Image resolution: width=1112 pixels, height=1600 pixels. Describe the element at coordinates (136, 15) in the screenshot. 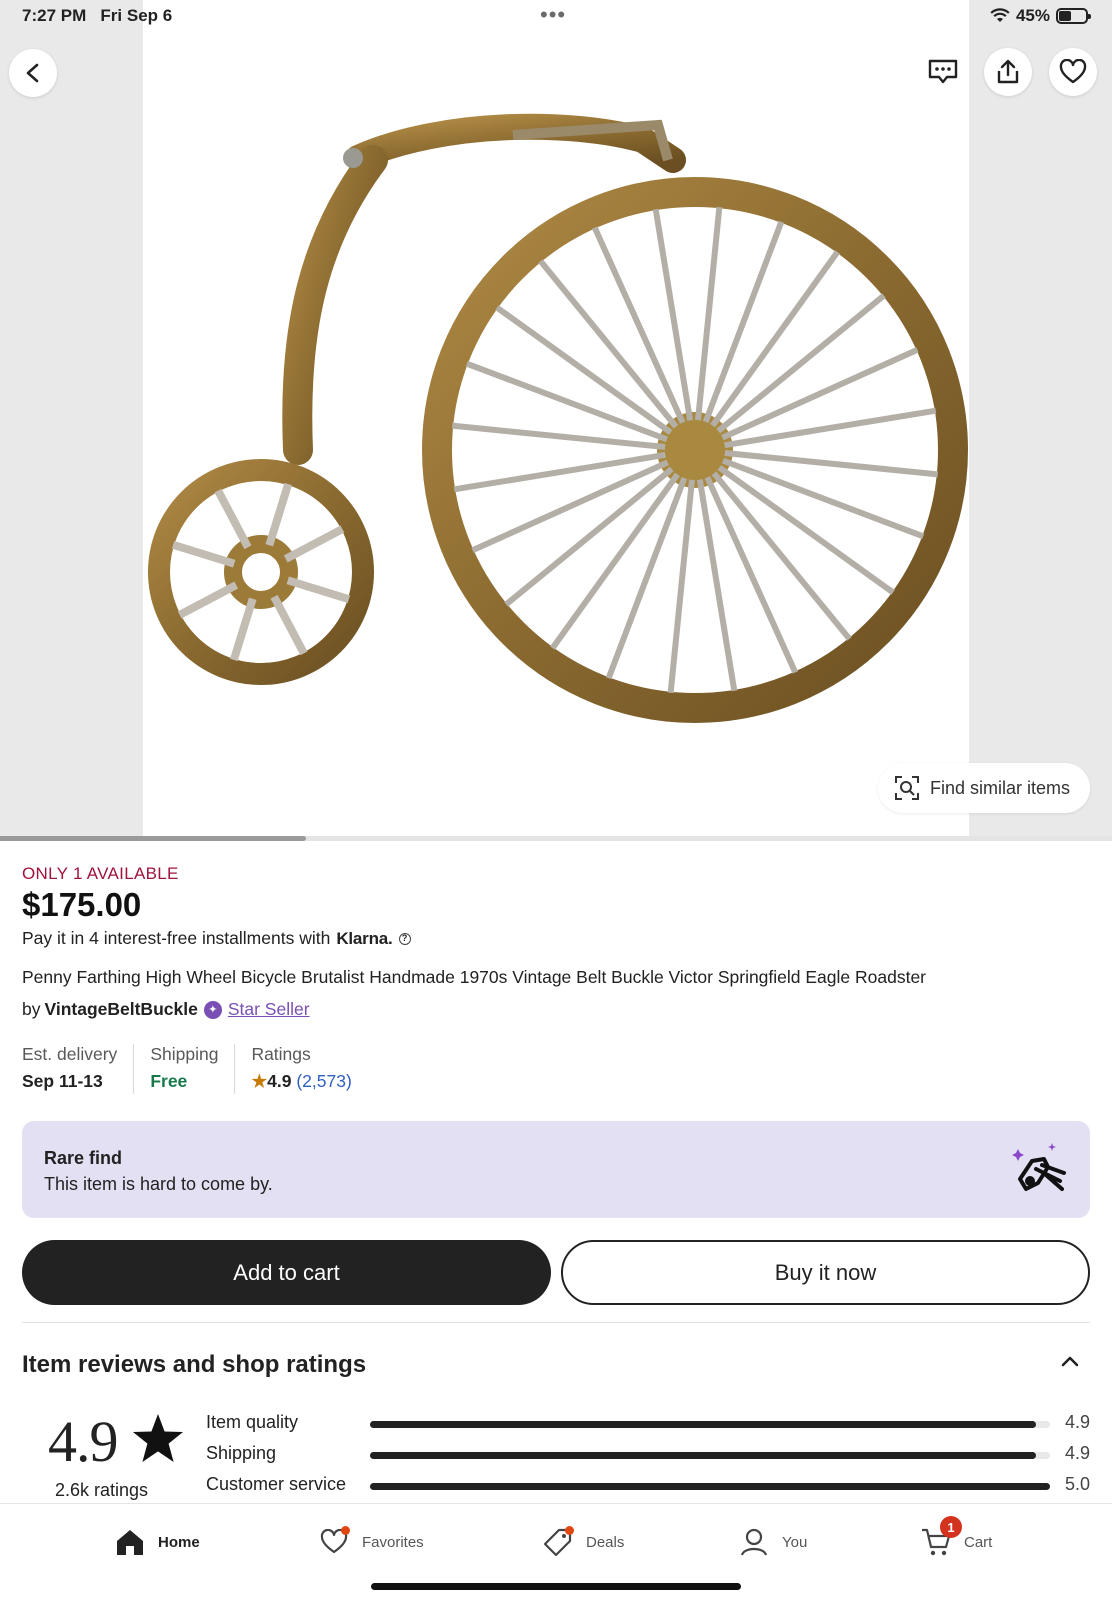

I see `date: Fri Sep 6` at that location.